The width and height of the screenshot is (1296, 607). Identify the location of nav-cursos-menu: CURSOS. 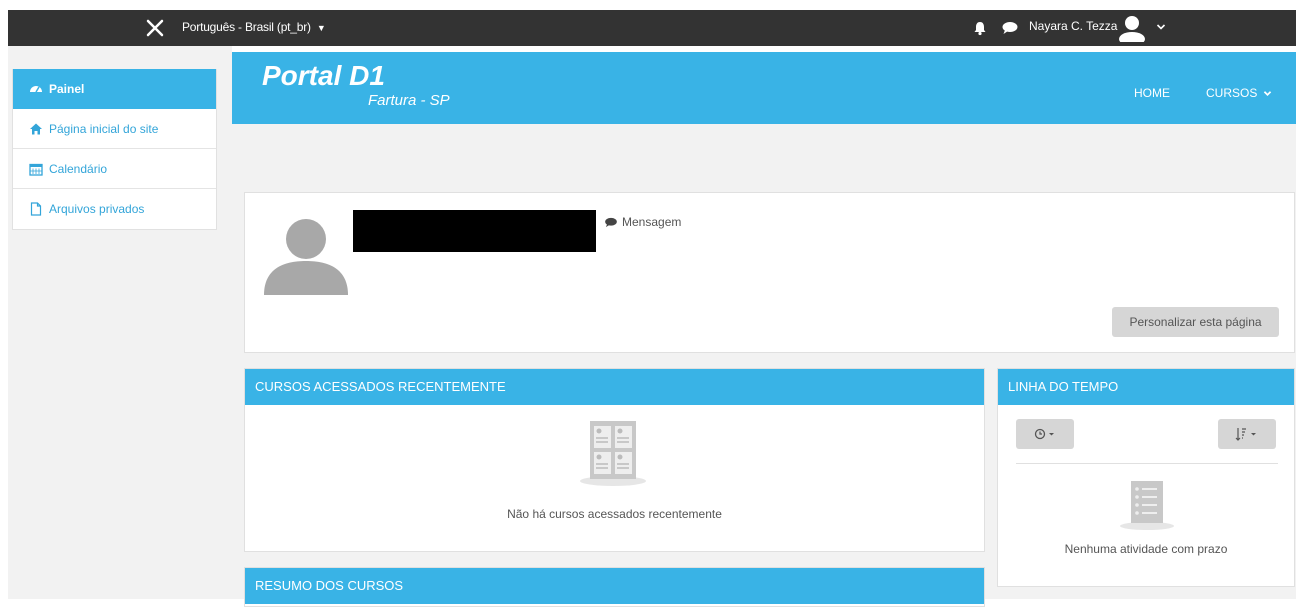
(1239, 93).